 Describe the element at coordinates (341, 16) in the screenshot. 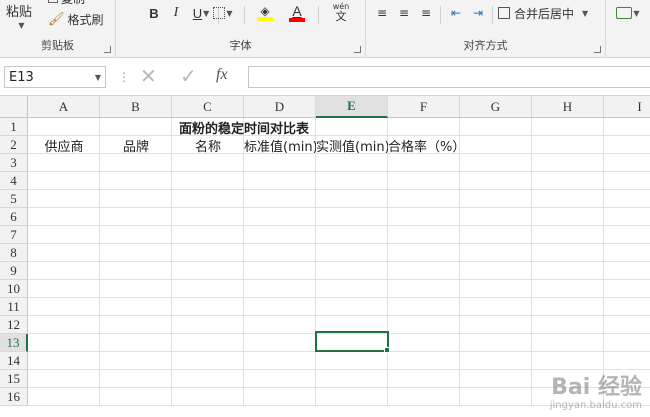

I see `phonetic-bottom-label: 文` at that location.